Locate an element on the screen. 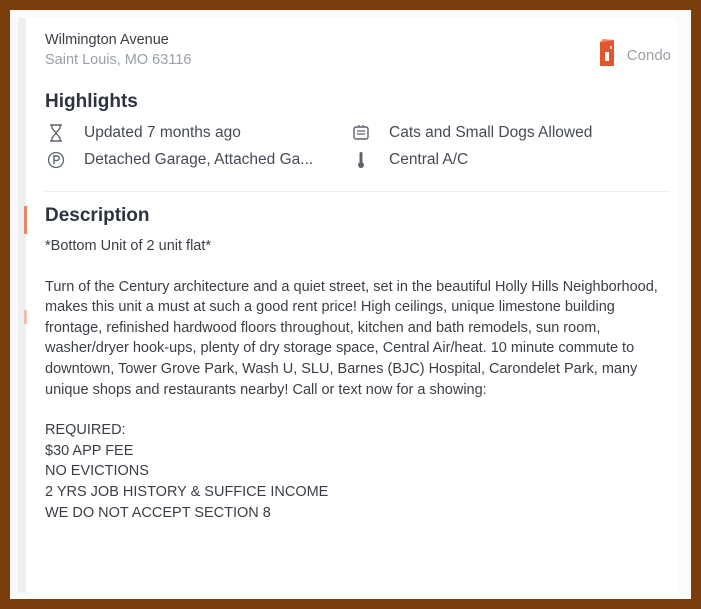 The image size is (701, 609). requirement-line: NO EVICTIONS is located at coordinates (97, 471).